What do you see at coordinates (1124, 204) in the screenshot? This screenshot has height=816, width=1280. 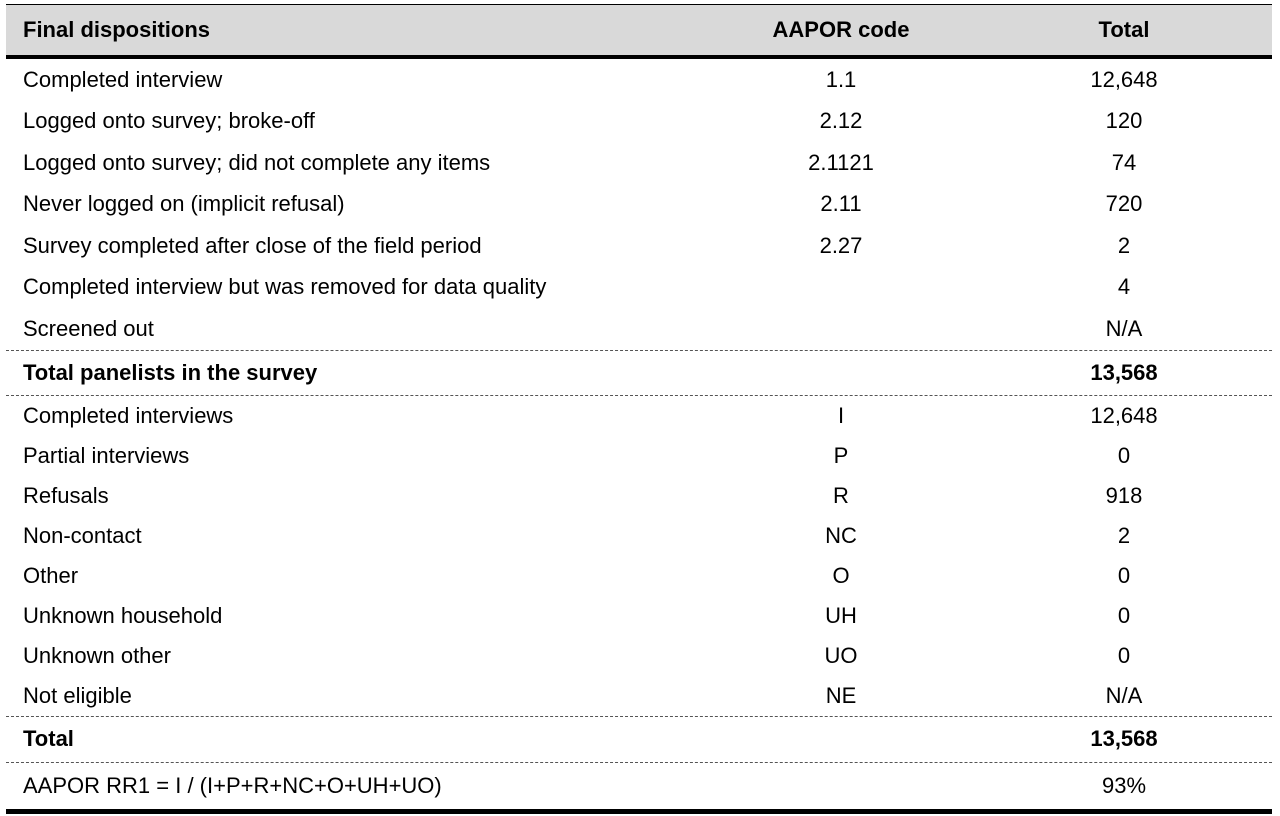 I see `row-total: 720` at bounding box center [1124, 204].